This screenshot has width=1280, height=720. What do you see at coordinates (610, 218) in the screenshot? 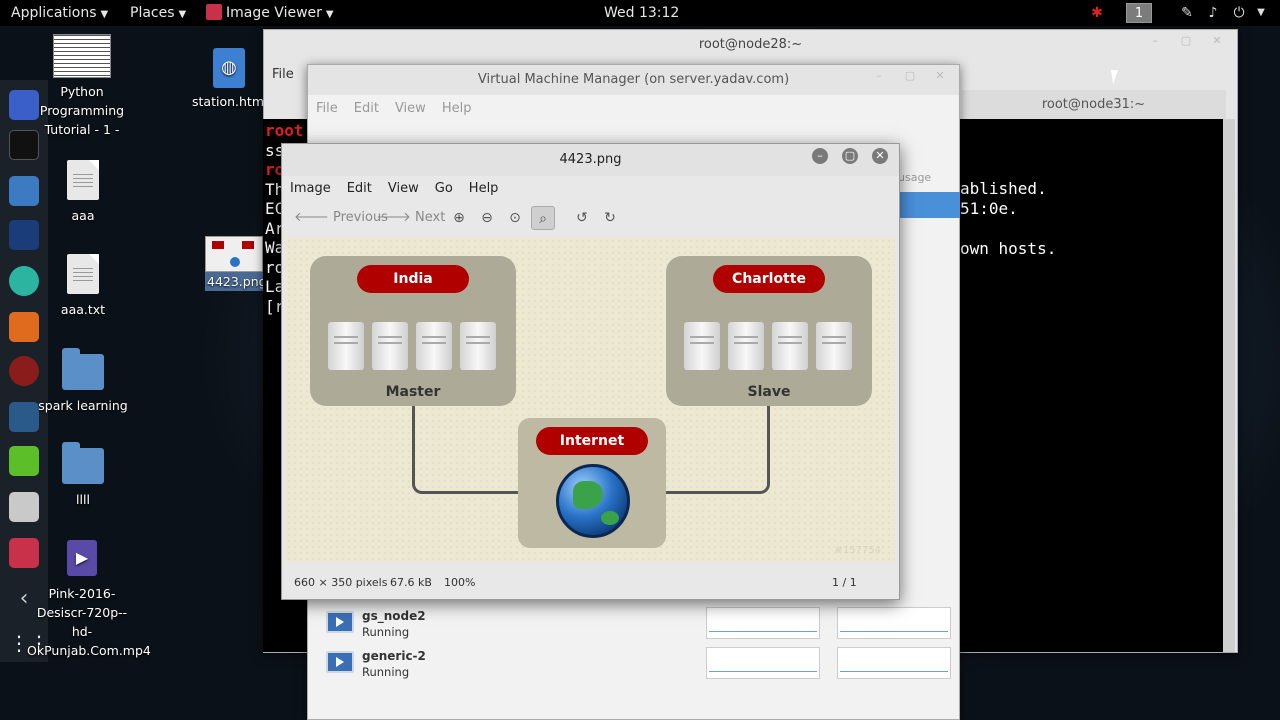
I see `rotate-right-icon: ↻` at bounding box center [610, 218].